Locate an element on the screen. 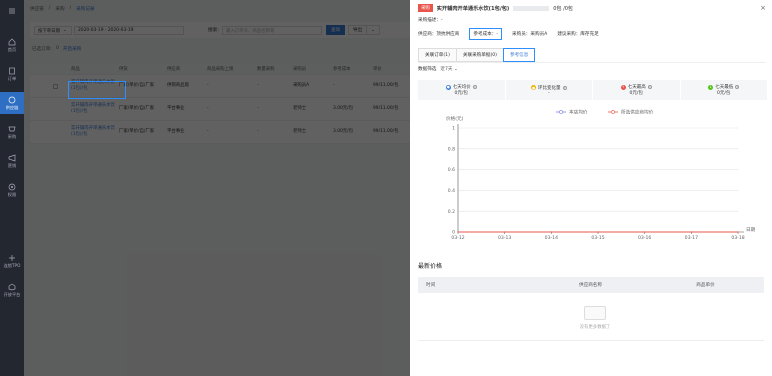  nav-toggle is located at coordinates (12, 11).